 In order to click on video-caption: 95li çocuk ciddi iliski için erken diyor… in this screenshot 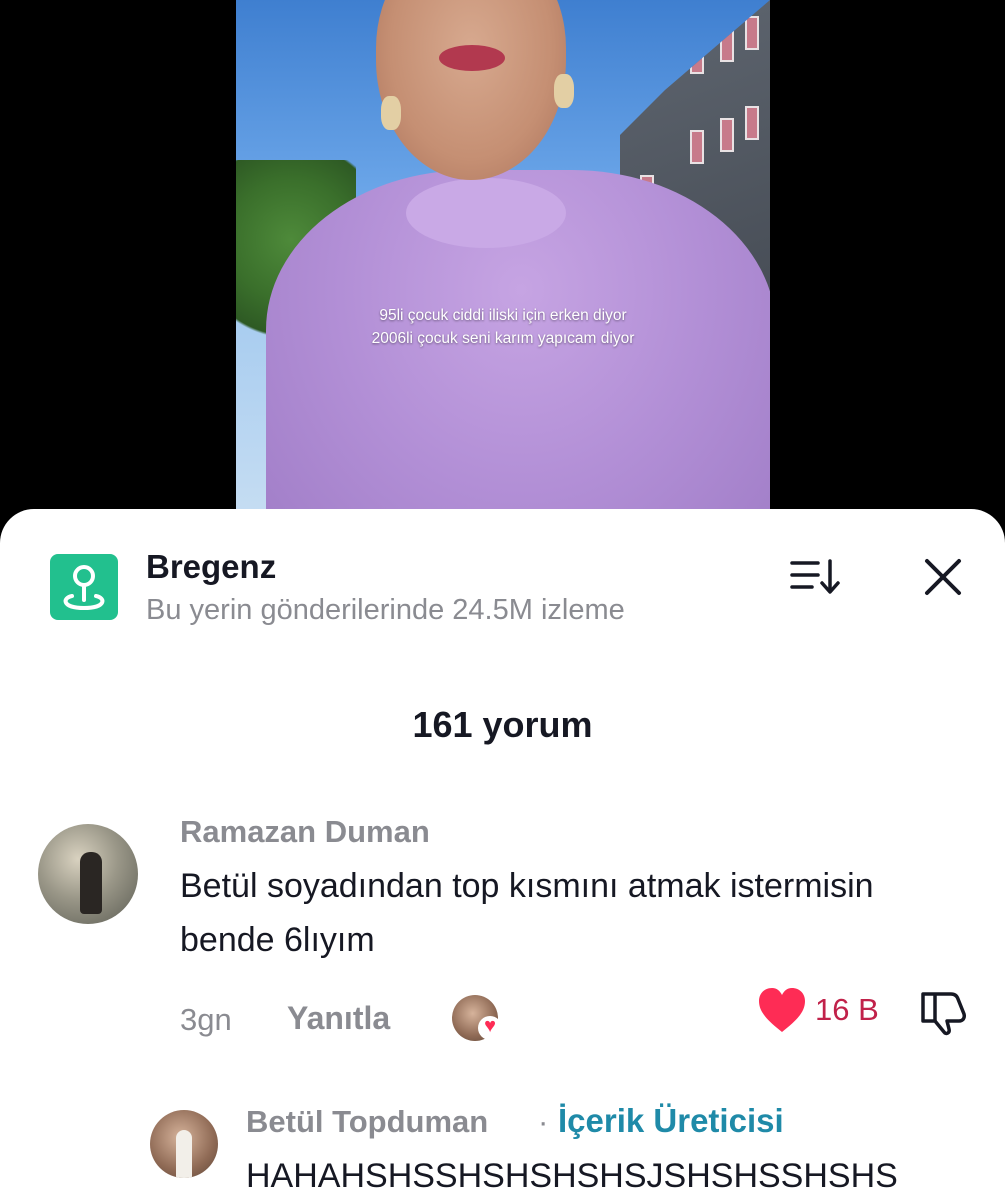, I will do `click(503, 327)`.